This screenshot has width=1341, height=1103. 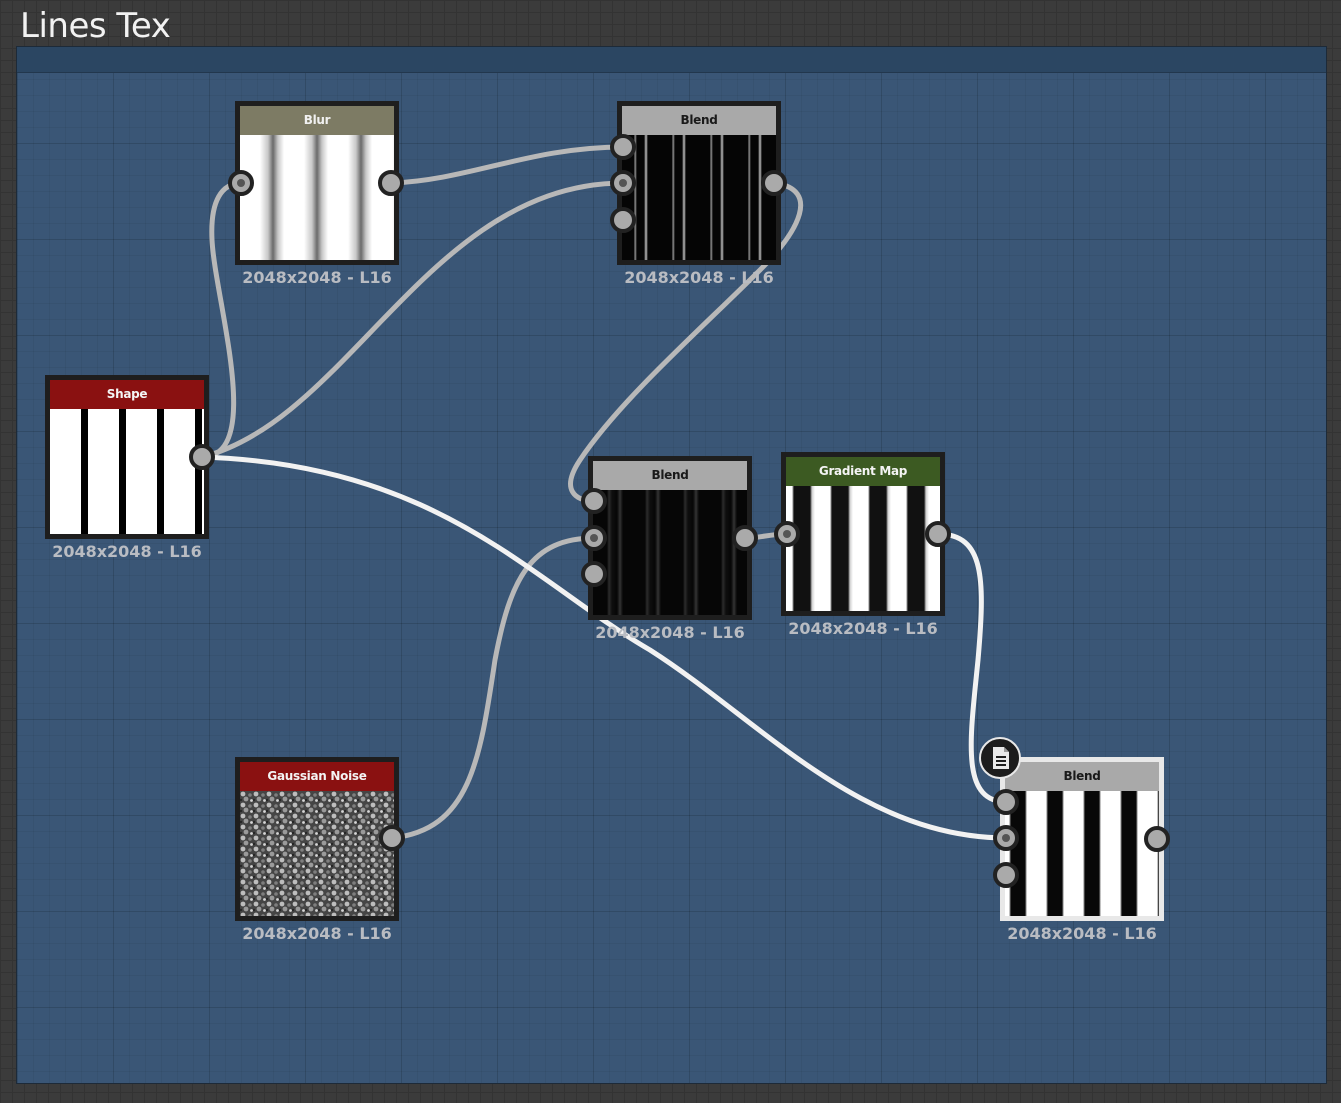 I want to click on blend-top-foreground-port, so click(x=623, y=147).